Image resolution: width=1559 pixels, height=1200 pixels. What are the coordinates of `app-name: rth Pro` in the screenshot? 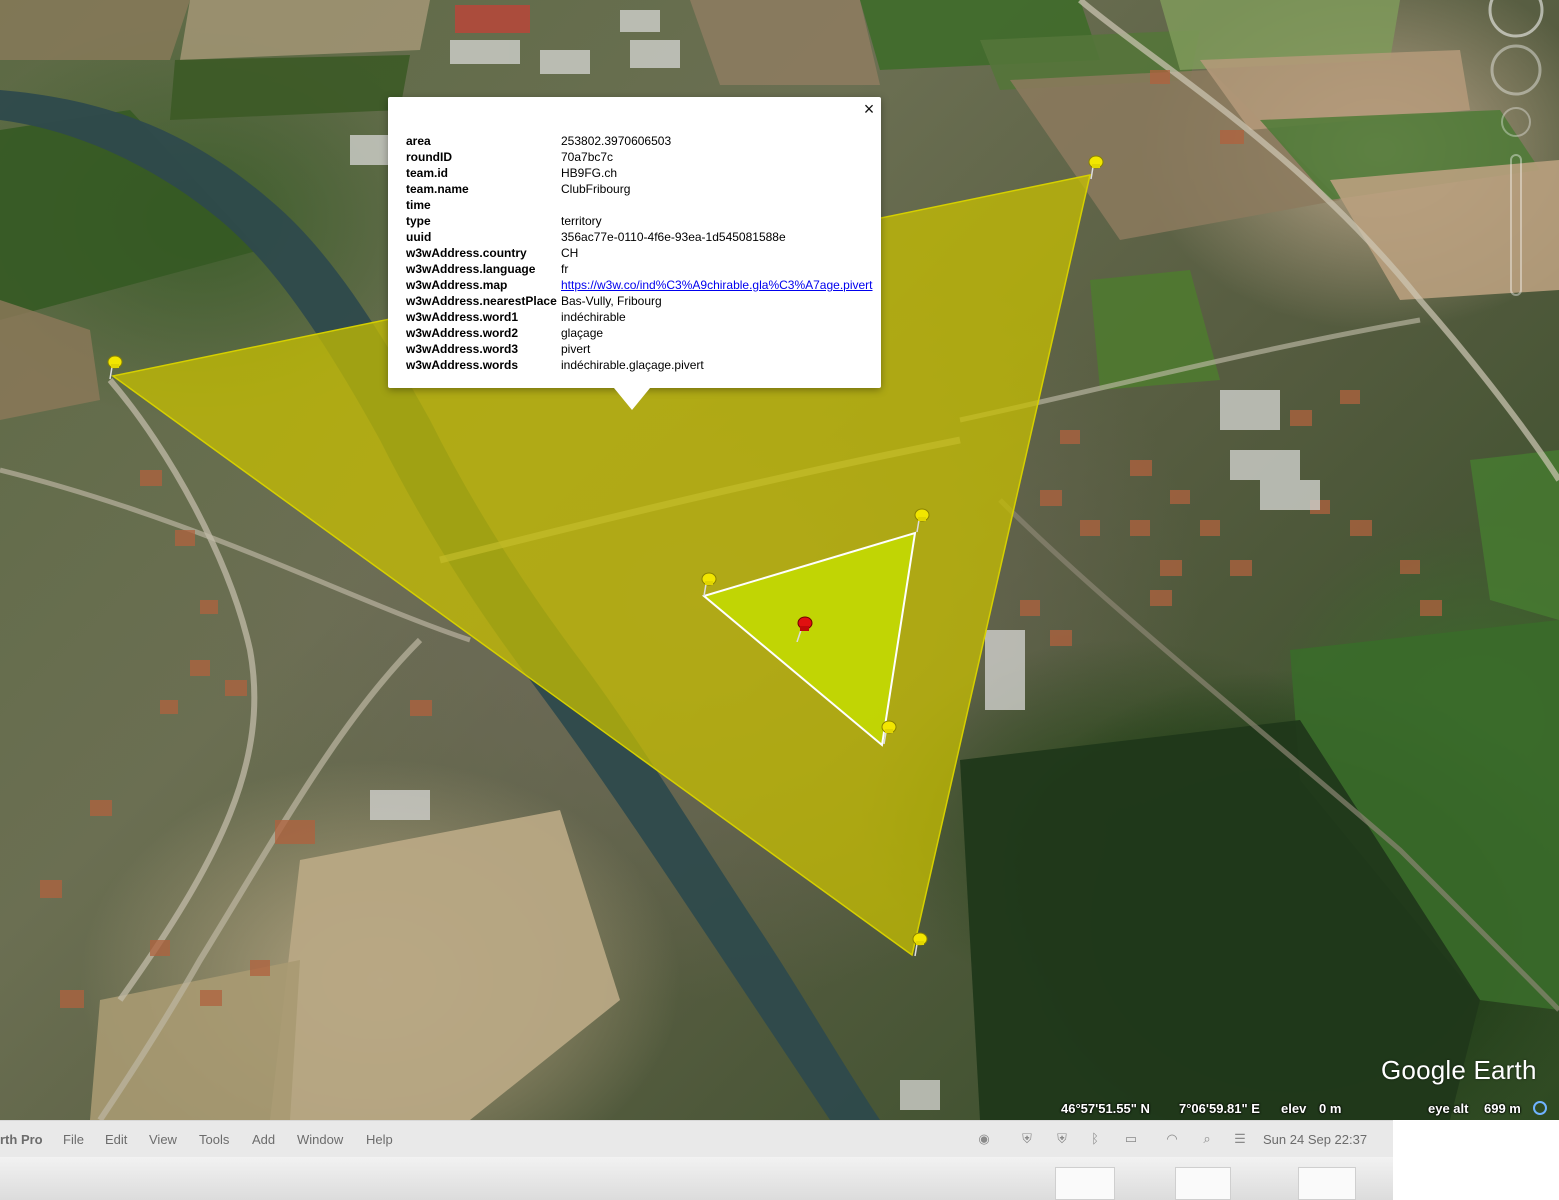 It's located at (21, 1139).